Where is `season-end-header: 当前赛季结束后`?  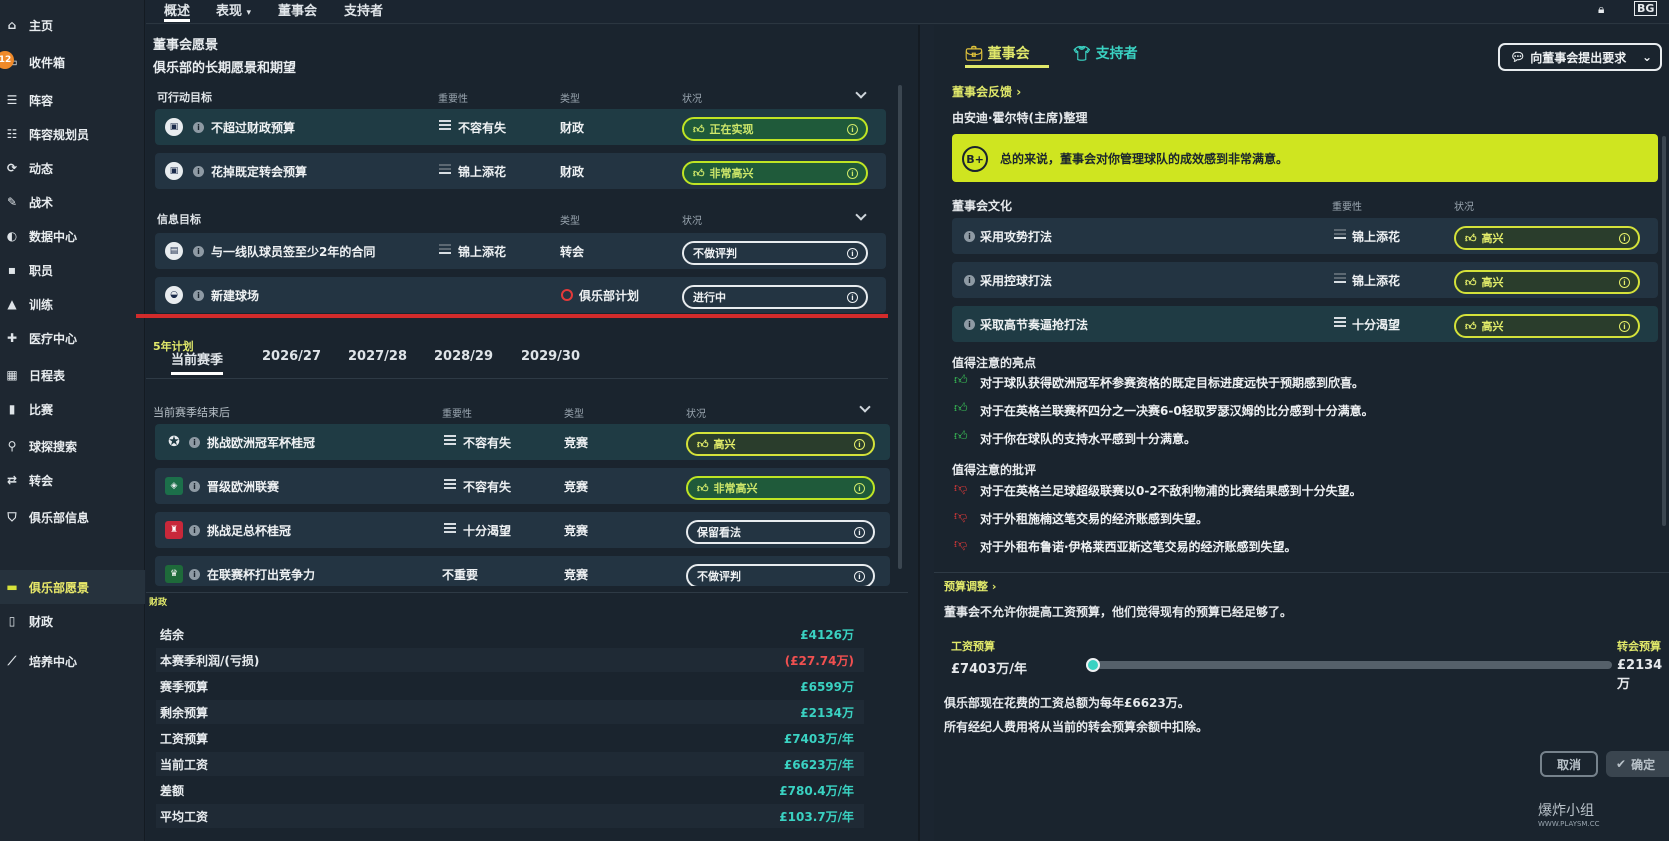
season-end-header: 当前赛季结束后 is located at coordinates (191, 412).